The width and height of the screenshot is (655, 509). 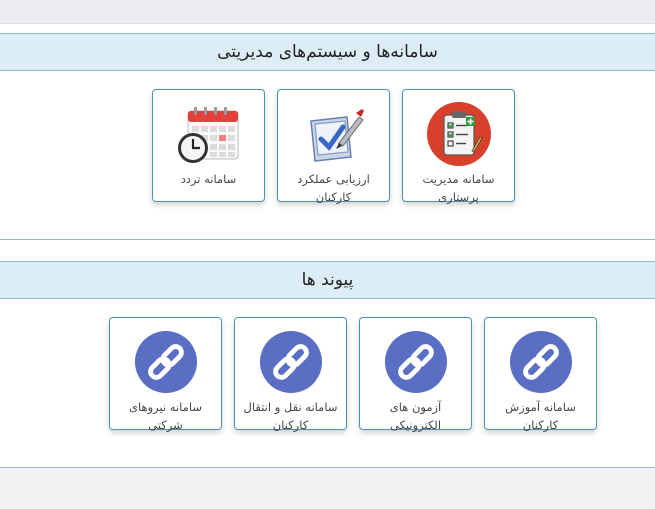 I want to click on card-performance-evaluation: ارزیابی عملکرد کارکنان, so click(x=333, y=146).